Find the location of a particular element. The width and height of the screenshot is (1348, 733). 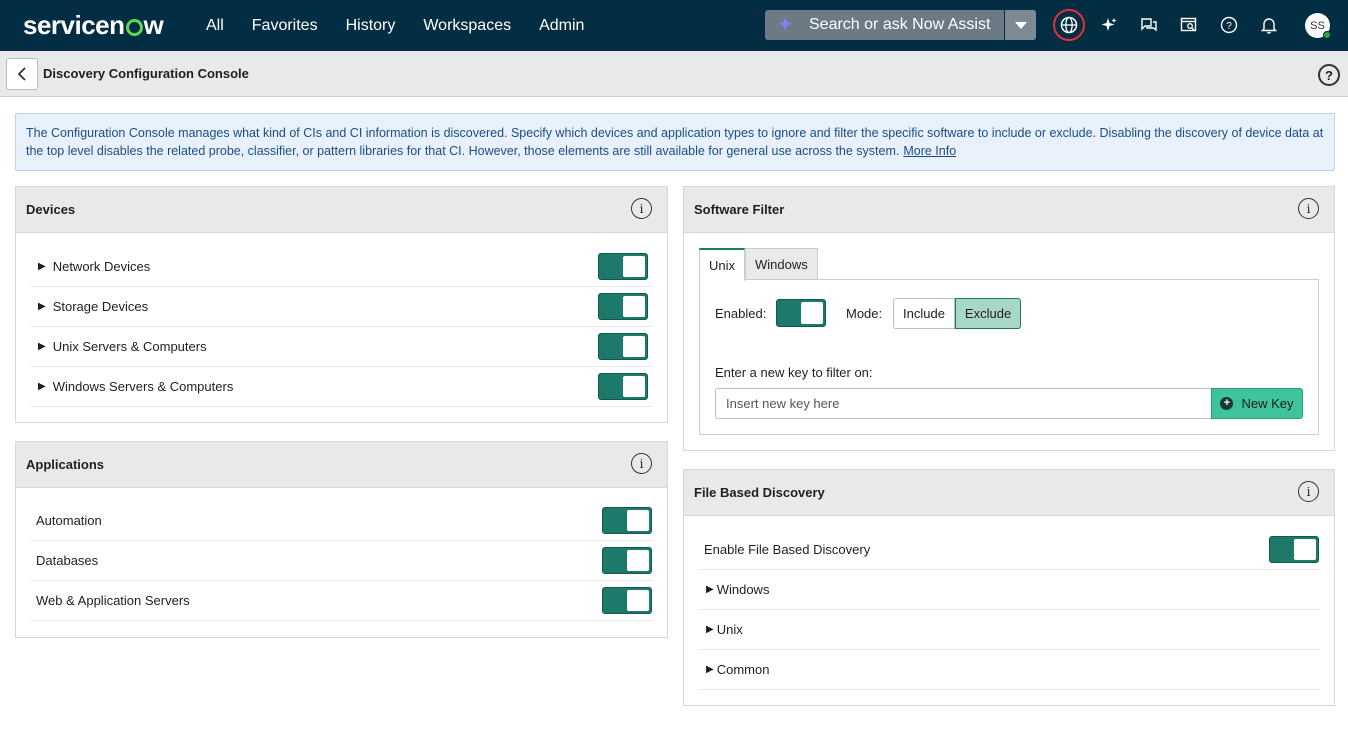

device-label: Network Devices is located at coordinates (102, 266).